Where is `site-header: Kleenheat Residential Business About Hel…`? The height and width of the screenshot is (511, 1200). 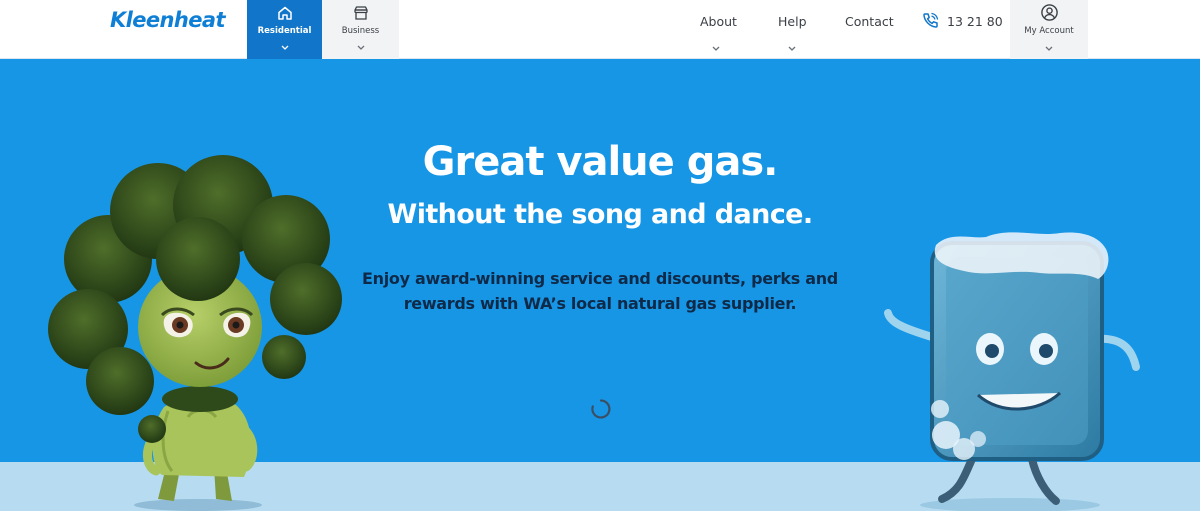
site-header: Kleenheat Residential Business About Hel… is located at coordinates (600, 29).